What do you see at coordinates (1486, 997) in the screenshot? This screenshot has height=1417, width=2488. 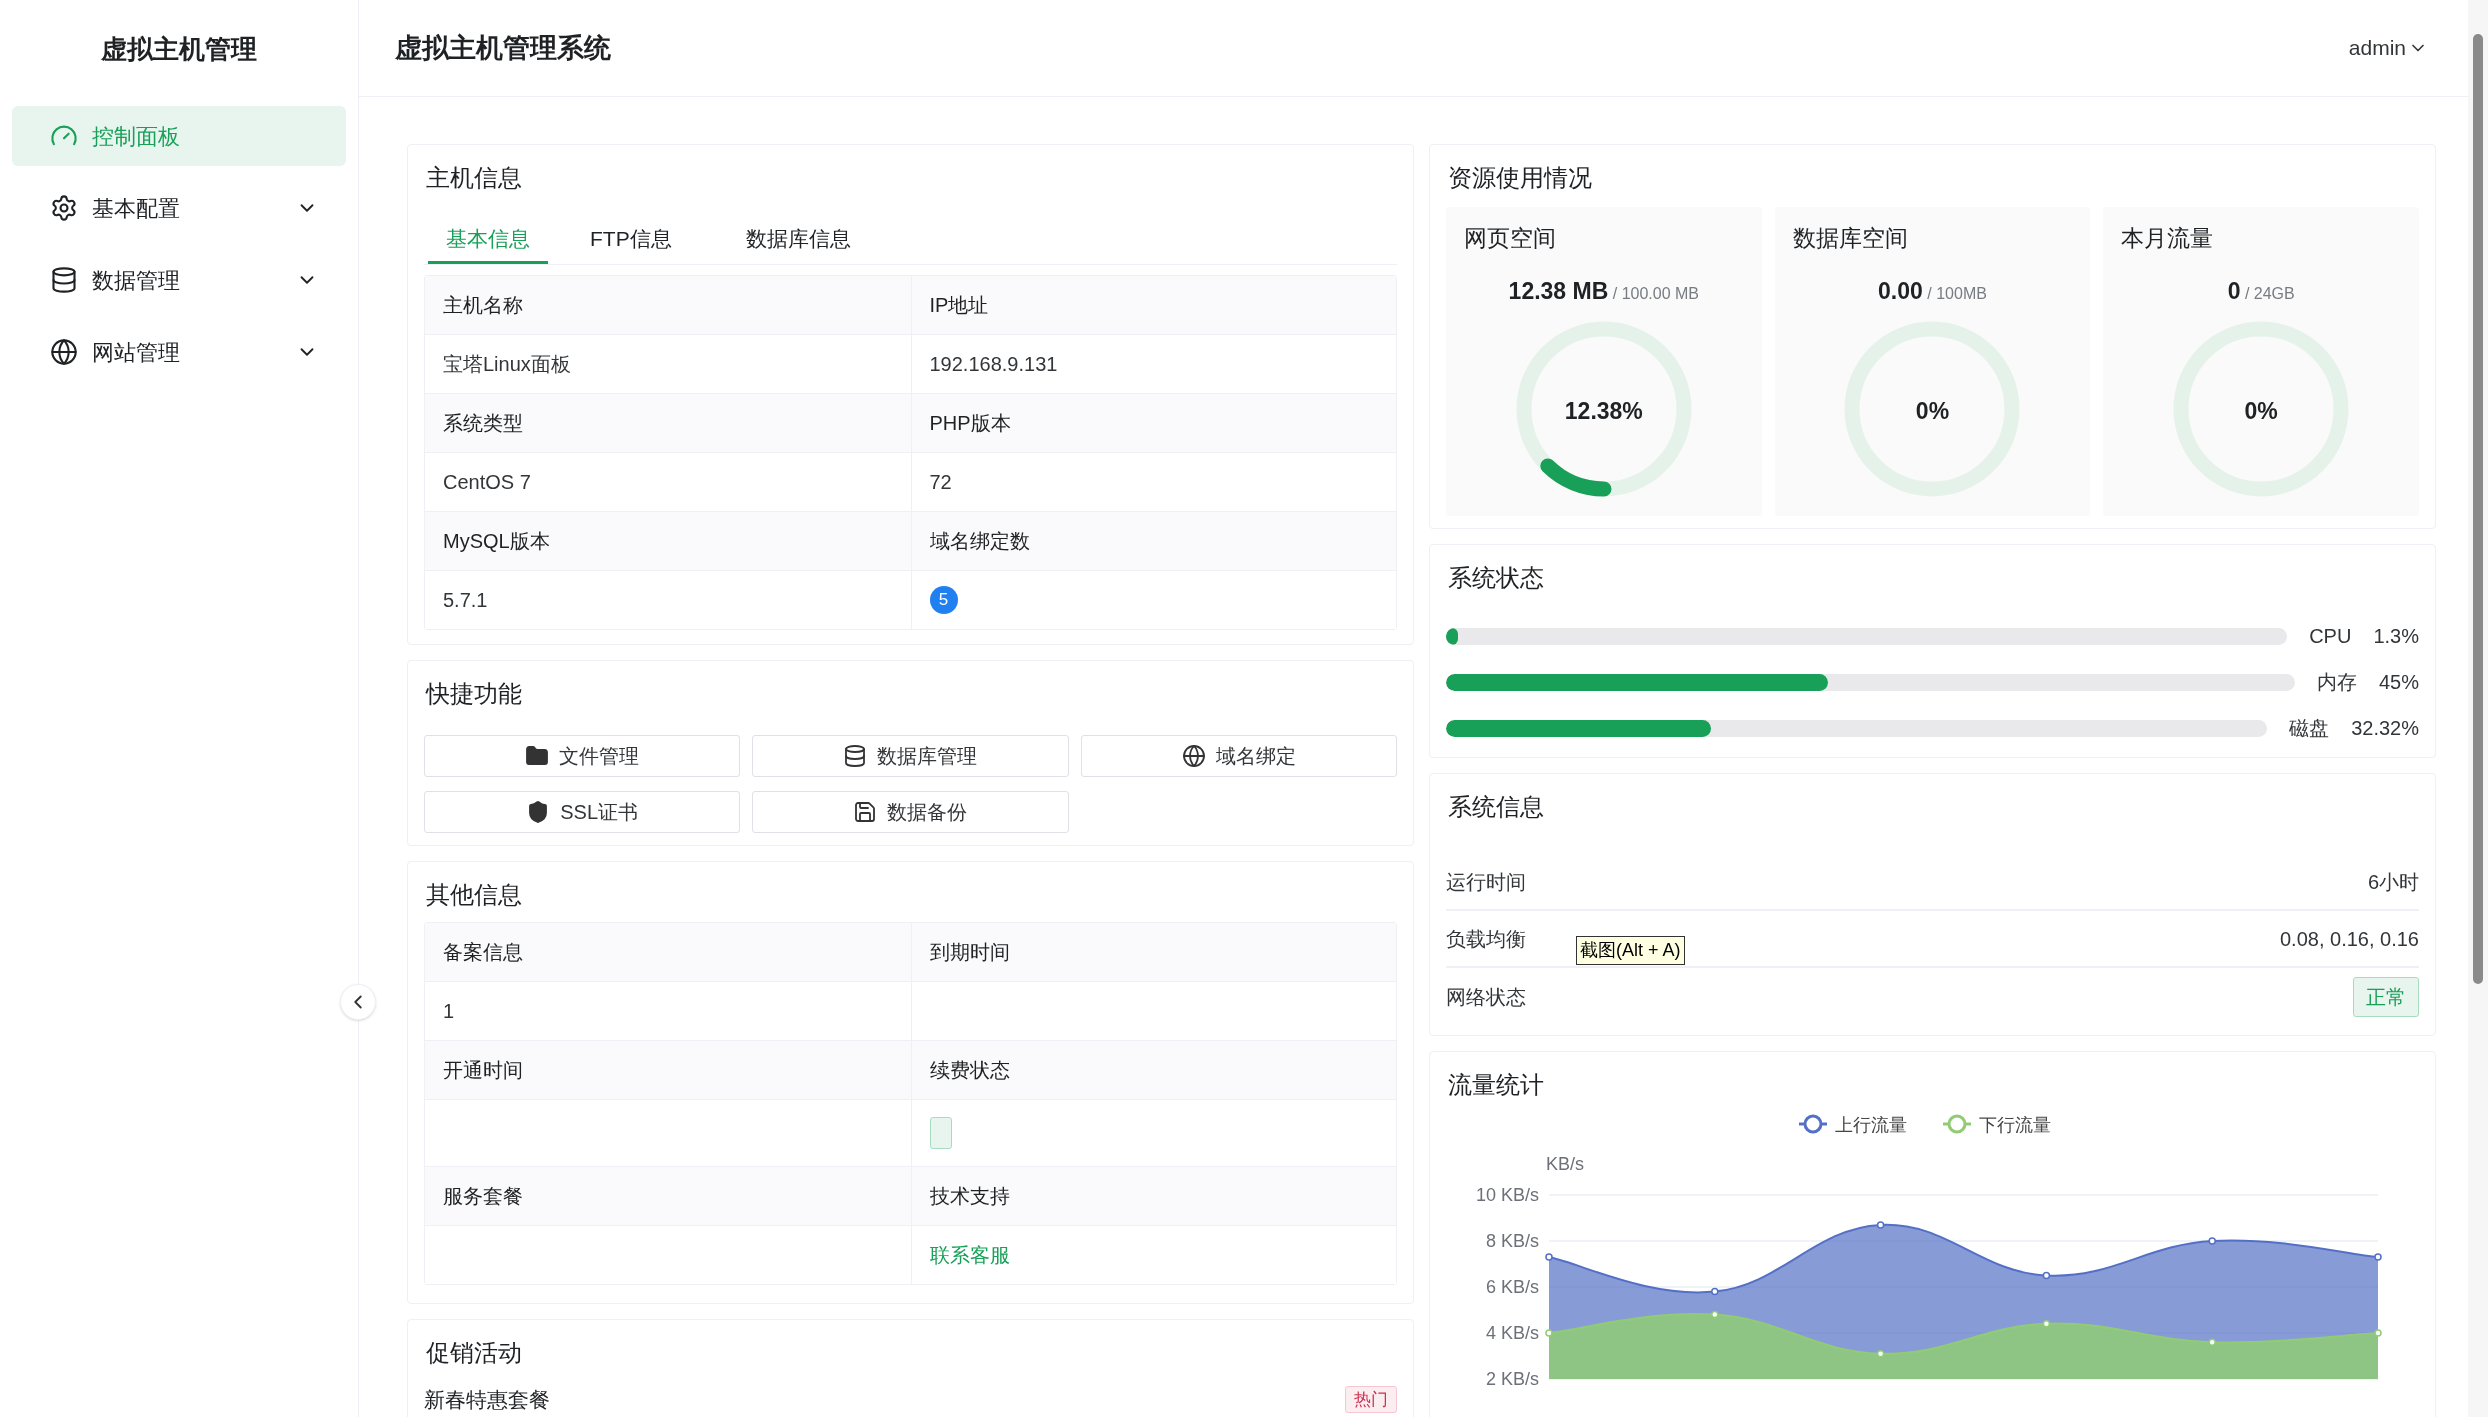 I see `info-label: 网络状态` at bounding box center [1486, 997].